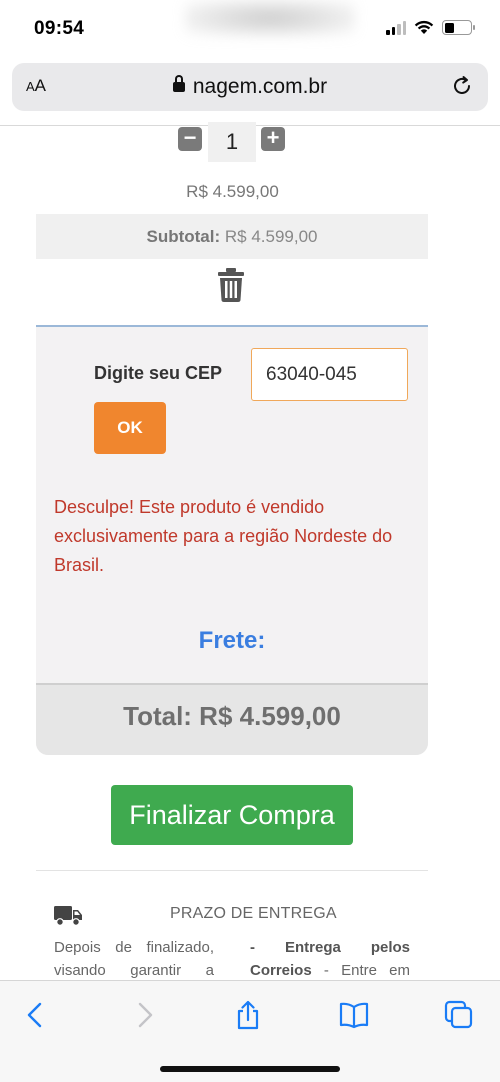 This screenshot has height=1082, width=500. Describe the element at coordinates (68, 916) in the screenshot. I see `truck-icon` at that location.